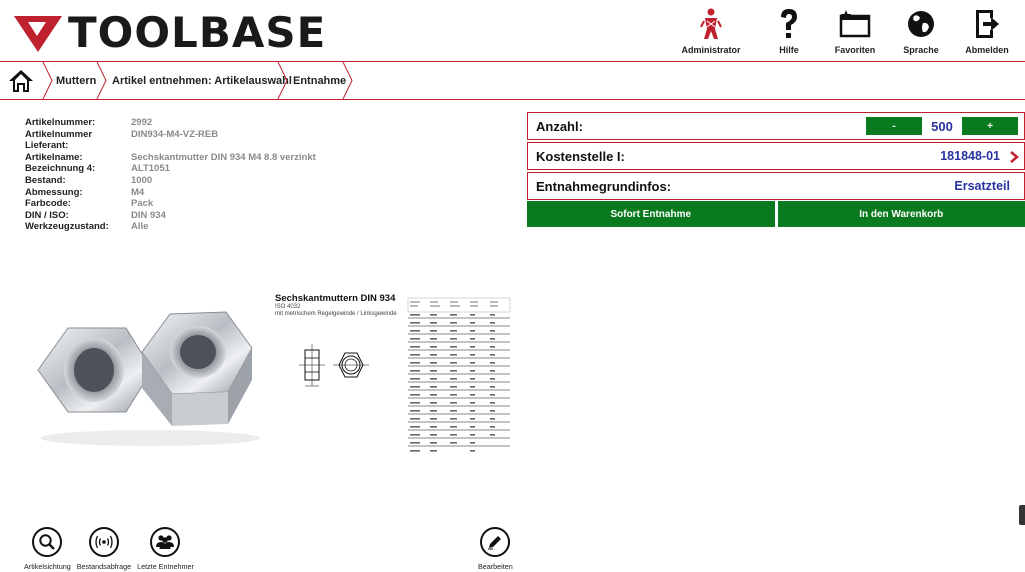 Image resolution: width=1025 pixels, height=572 pixels. I want to click on stock-query-label: Bestandsabfrage, so click(104, 566).